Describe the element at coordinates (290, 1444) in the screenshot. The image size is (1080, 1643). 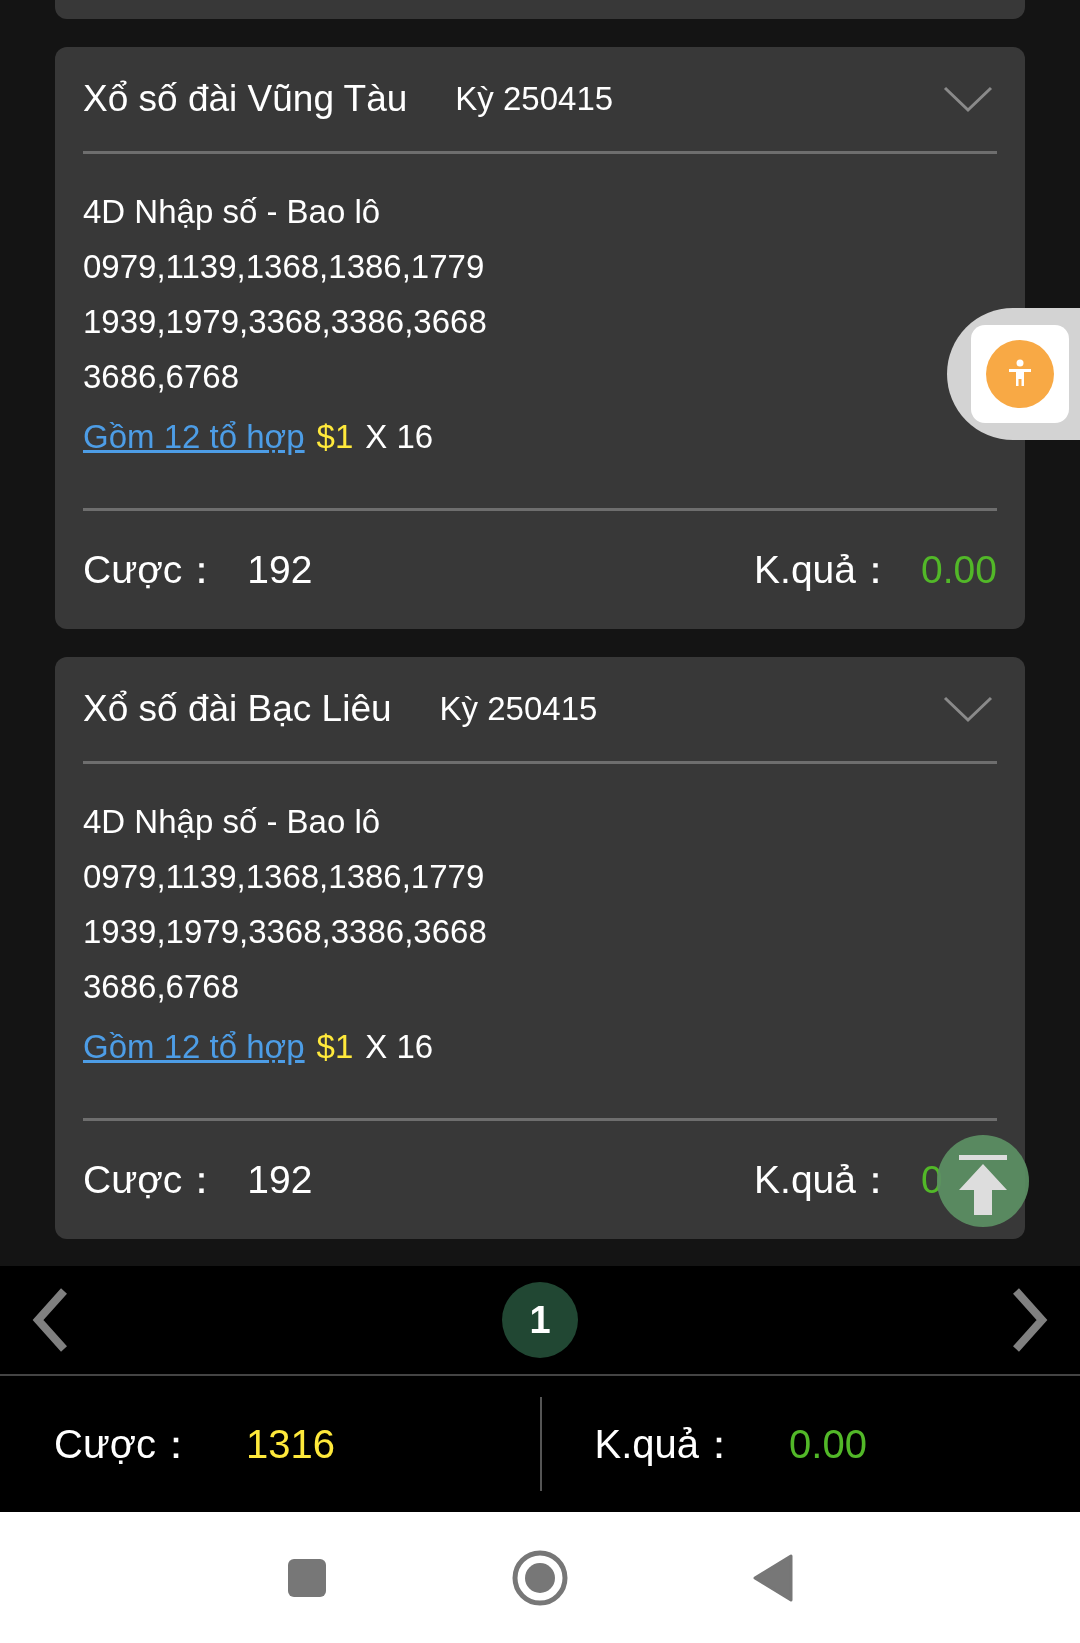
I see `total-bet-value: 1316` at that location.